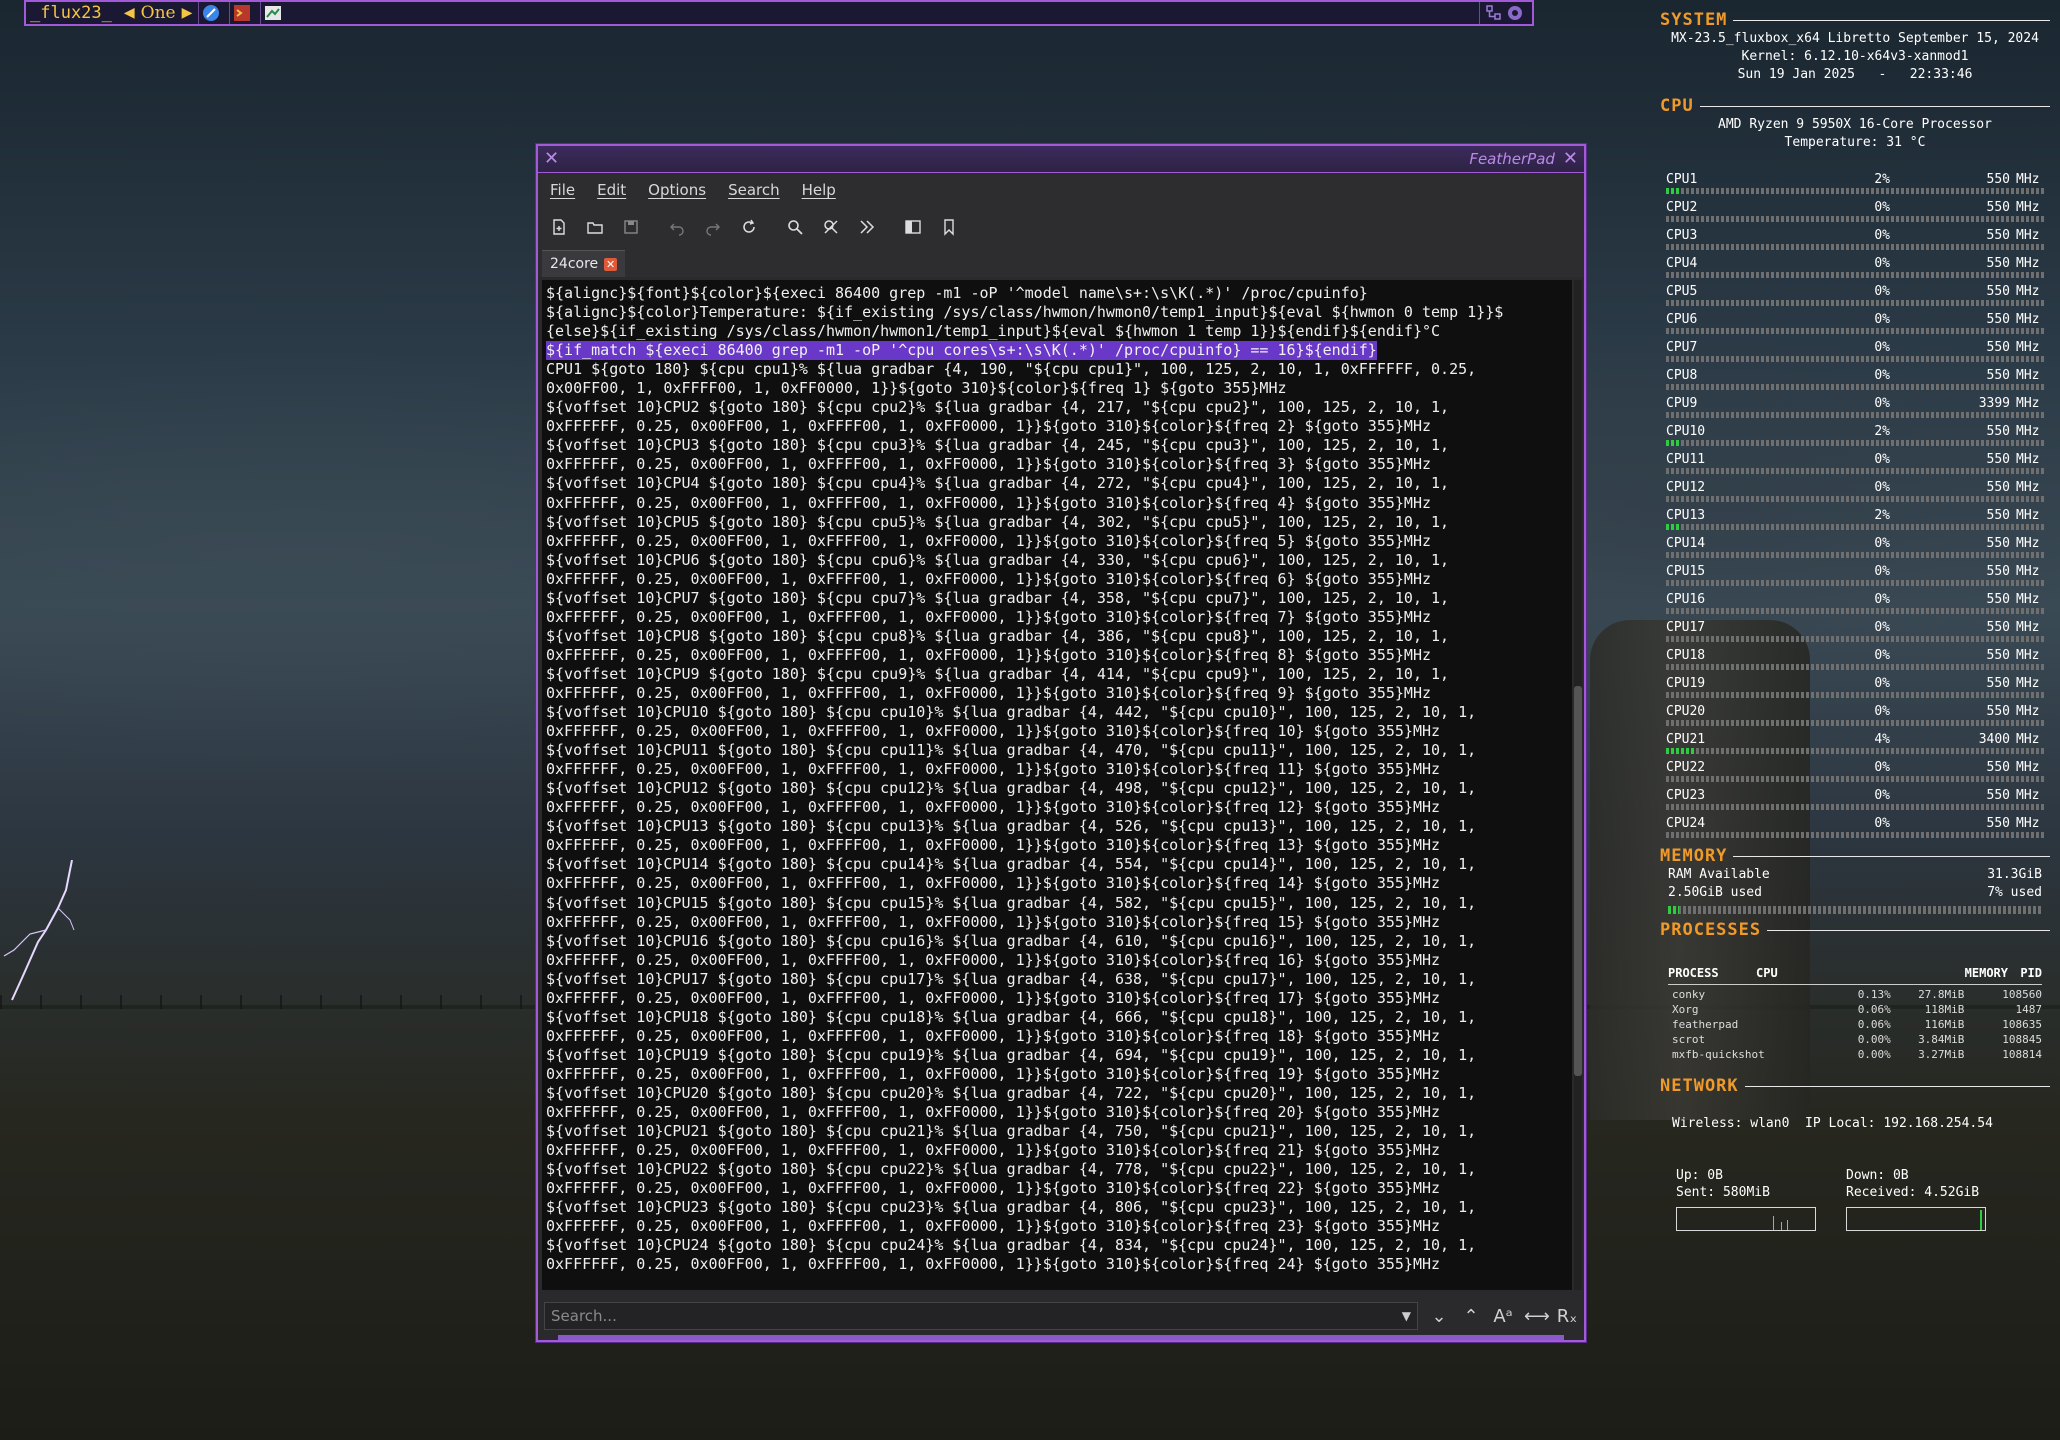  I want to click on horizontal-scrollbar, so click(1061, 1337).